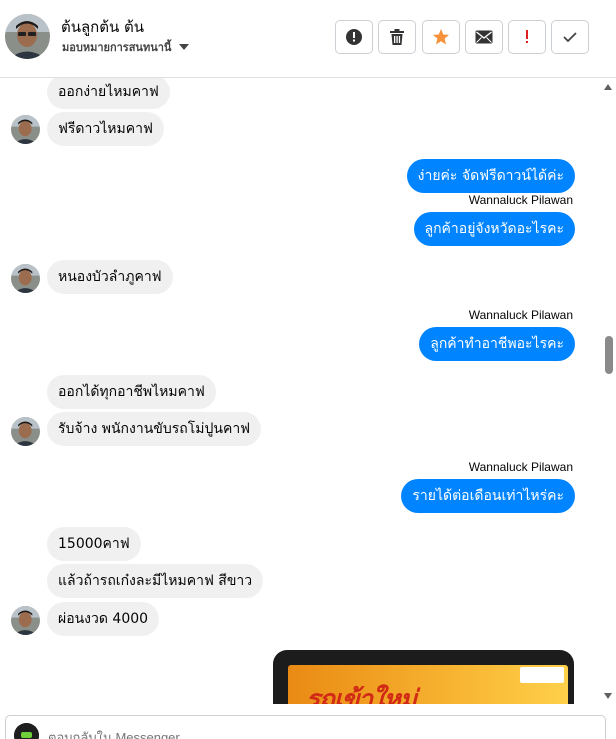 The height and width of the screenshot is (739, 616). I want to click on mail-icon, so click(484, 37).